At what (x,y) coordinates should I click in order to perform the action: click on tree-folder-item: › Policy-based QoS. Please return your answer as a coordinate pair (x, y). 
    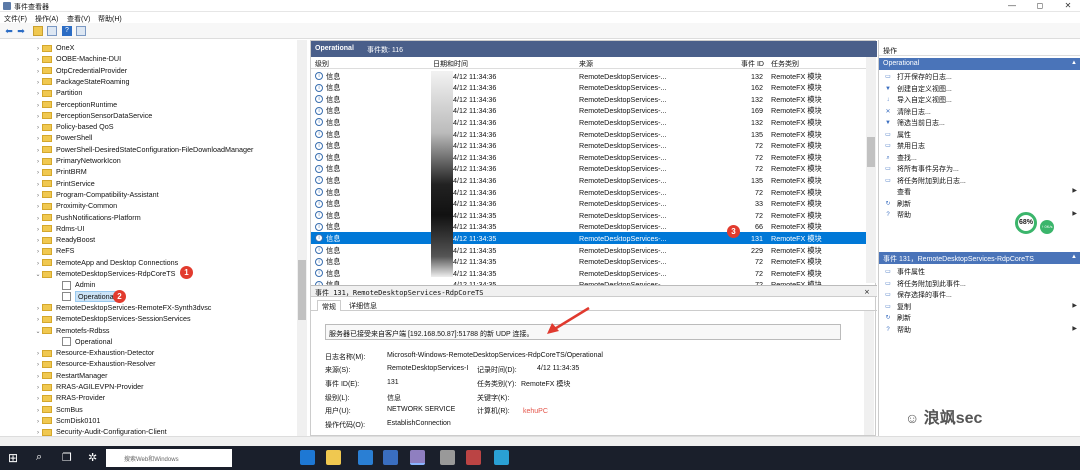
    Looking at the image, I should click on (74, 126).